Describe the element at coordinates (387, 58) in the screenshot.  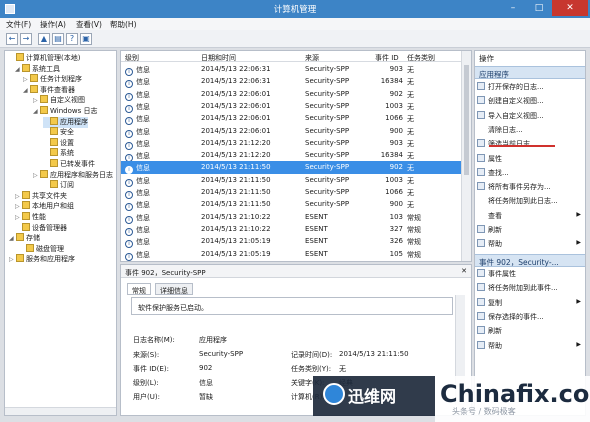
I see `column-event-id: 事件 ID` at that location.